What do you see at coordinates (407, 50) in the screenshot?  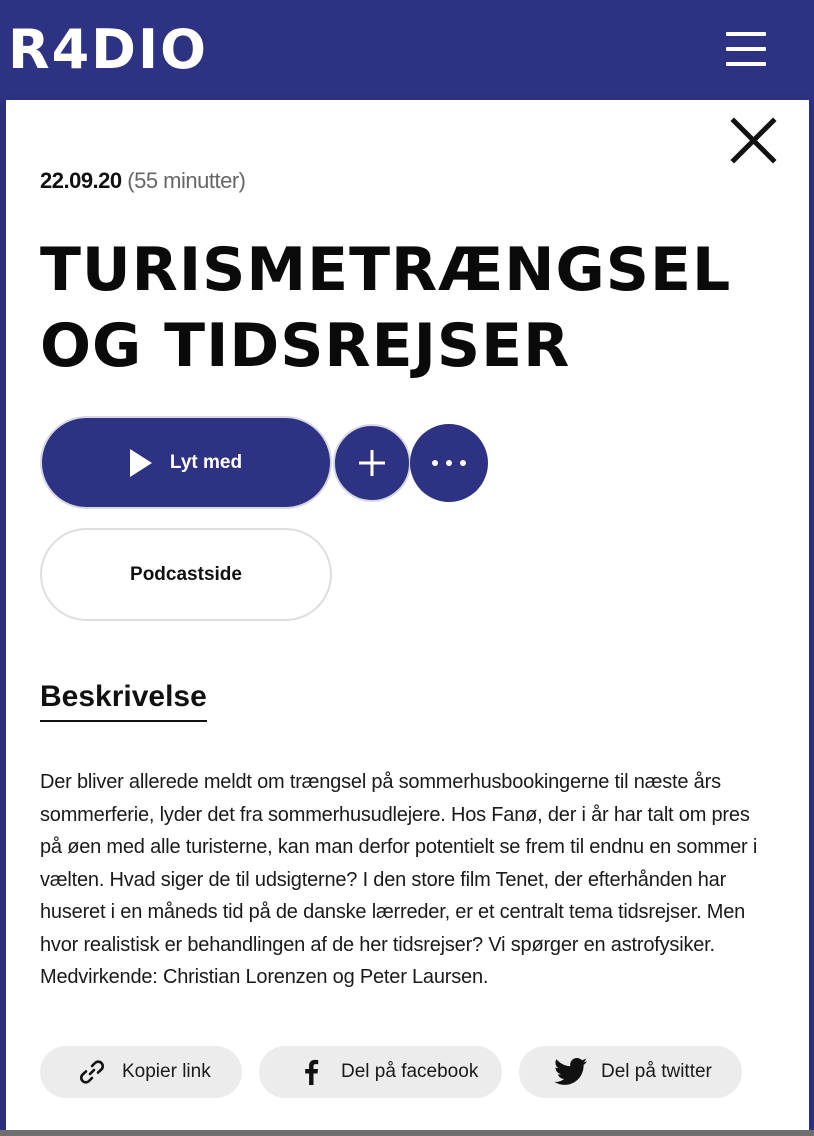 I see `top-bar: R4DIO` at bounding box center [407, 50].